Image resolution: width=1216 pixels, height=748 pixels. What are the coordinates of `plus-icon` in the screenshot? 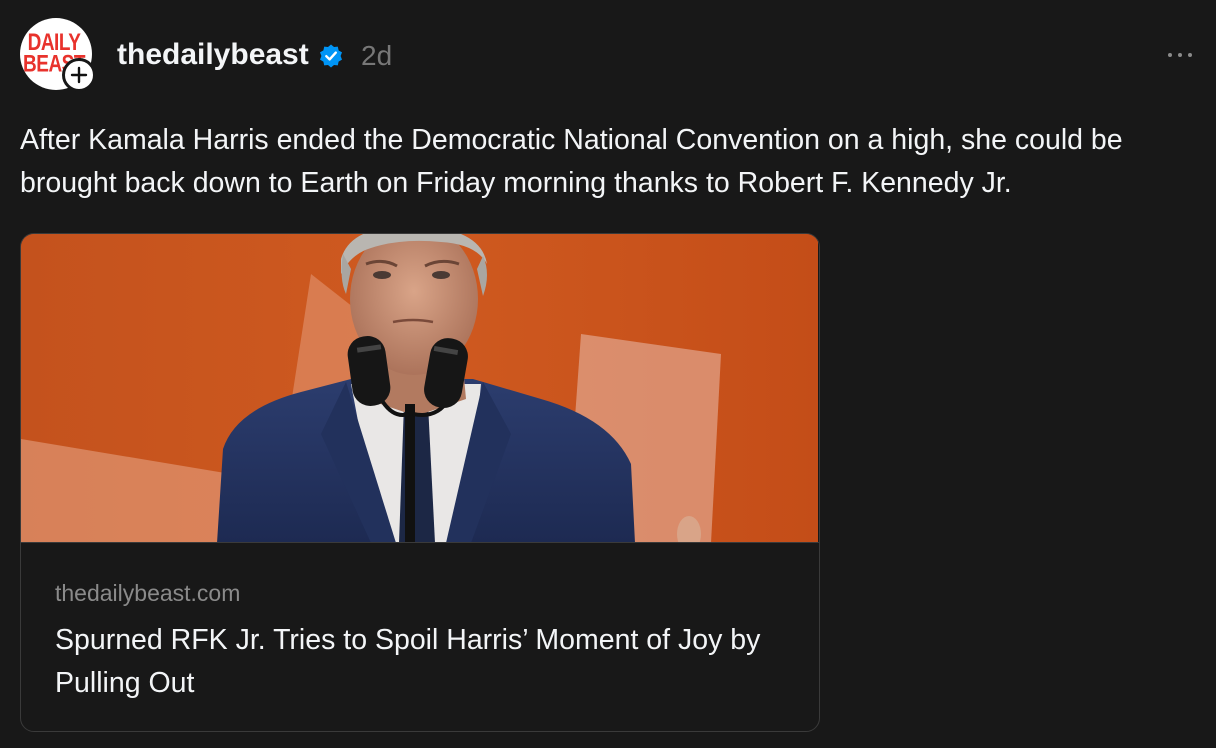 It's located at (79, 75).